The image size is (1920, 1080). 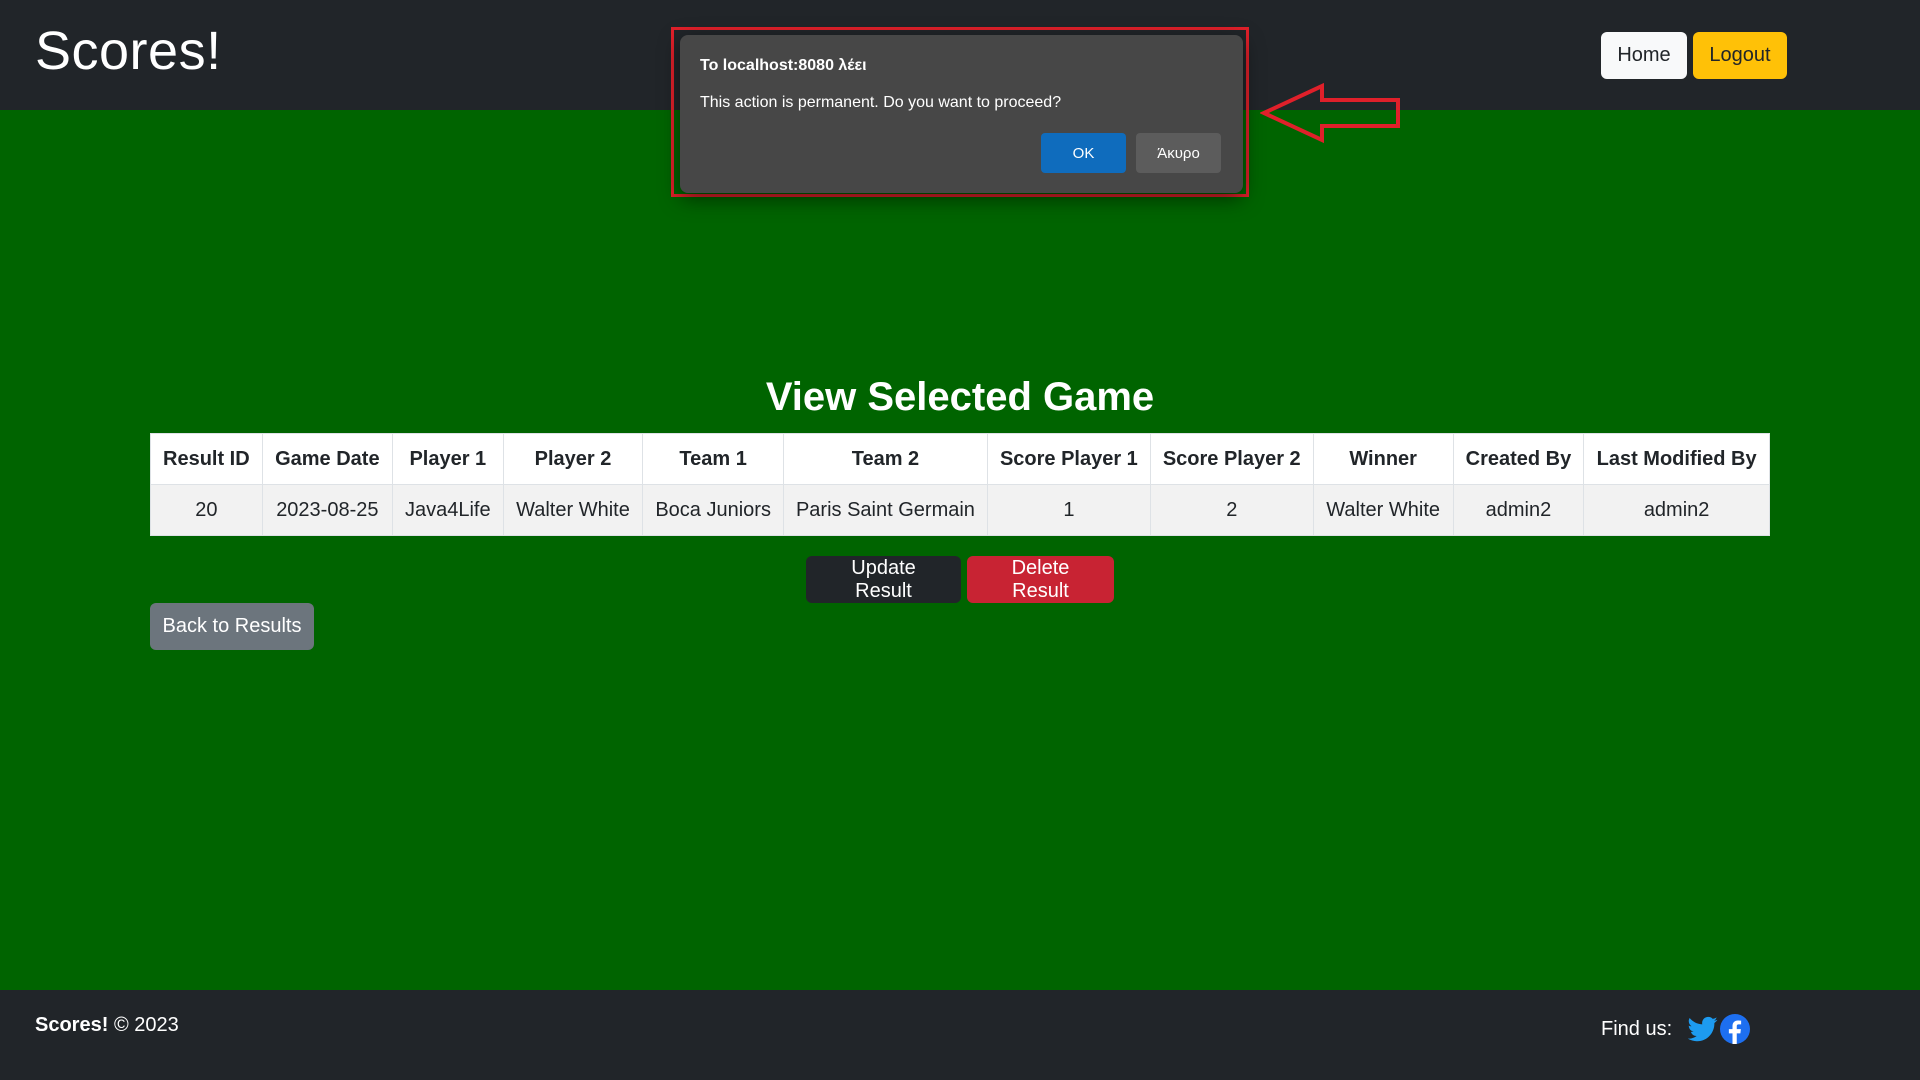 What do you see at coordinates (1383, 459) in the screenshot?
I see `column-header: Winner` at bounding box center [1383, 459].